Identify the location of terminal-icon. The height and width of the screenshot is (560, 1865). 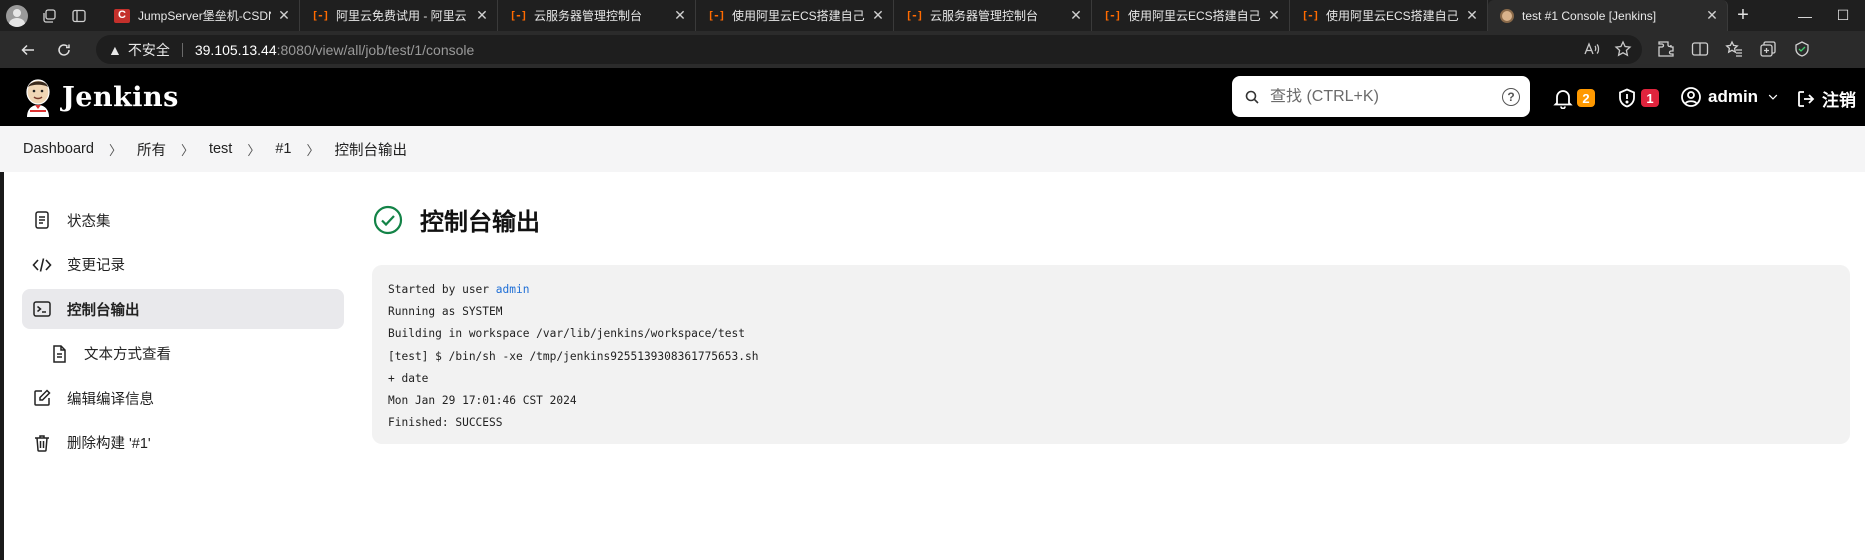
(42, 309).